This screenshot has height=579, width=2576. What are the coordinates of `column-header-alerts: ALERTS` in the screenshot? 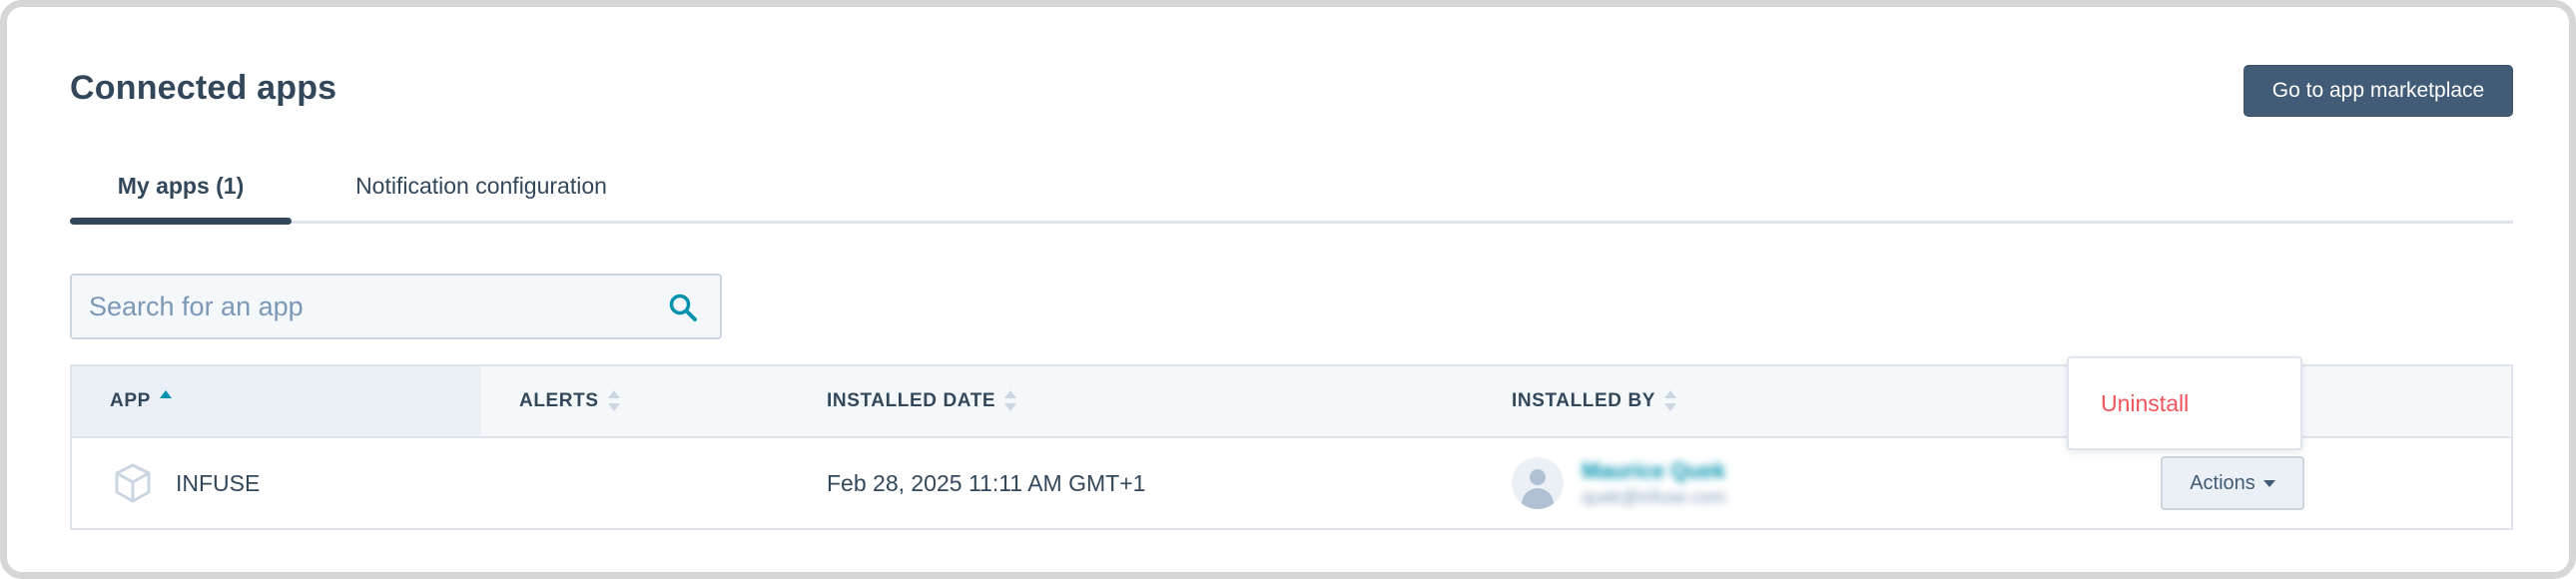 It's located at (569, 401).